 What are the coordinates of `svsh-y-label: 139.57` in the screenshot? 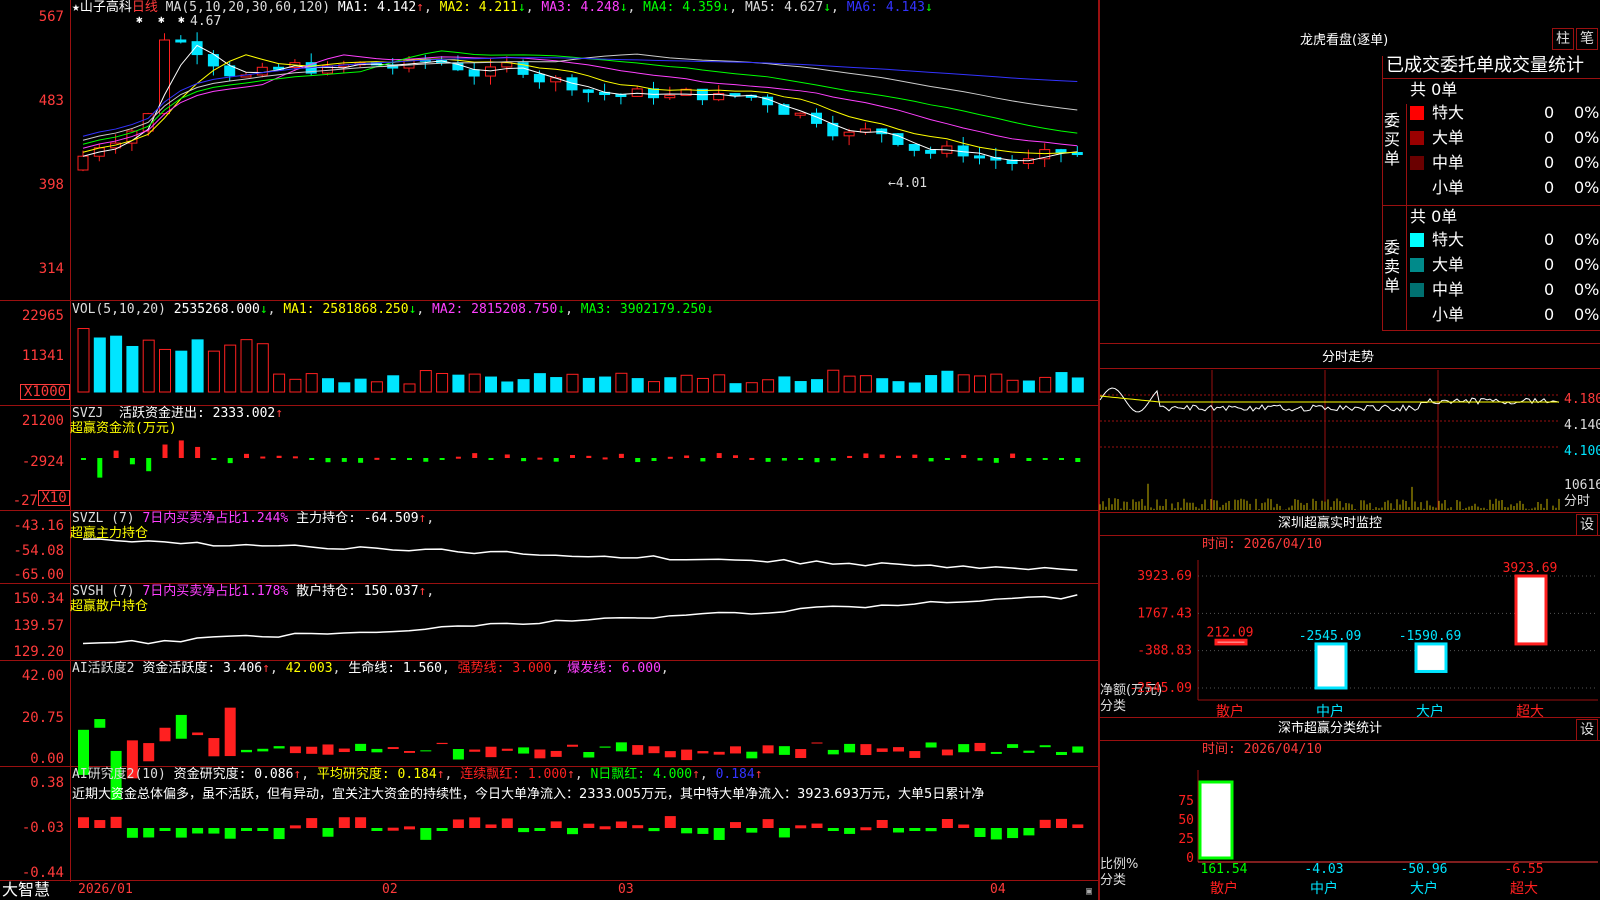 It's located at (38, 626).